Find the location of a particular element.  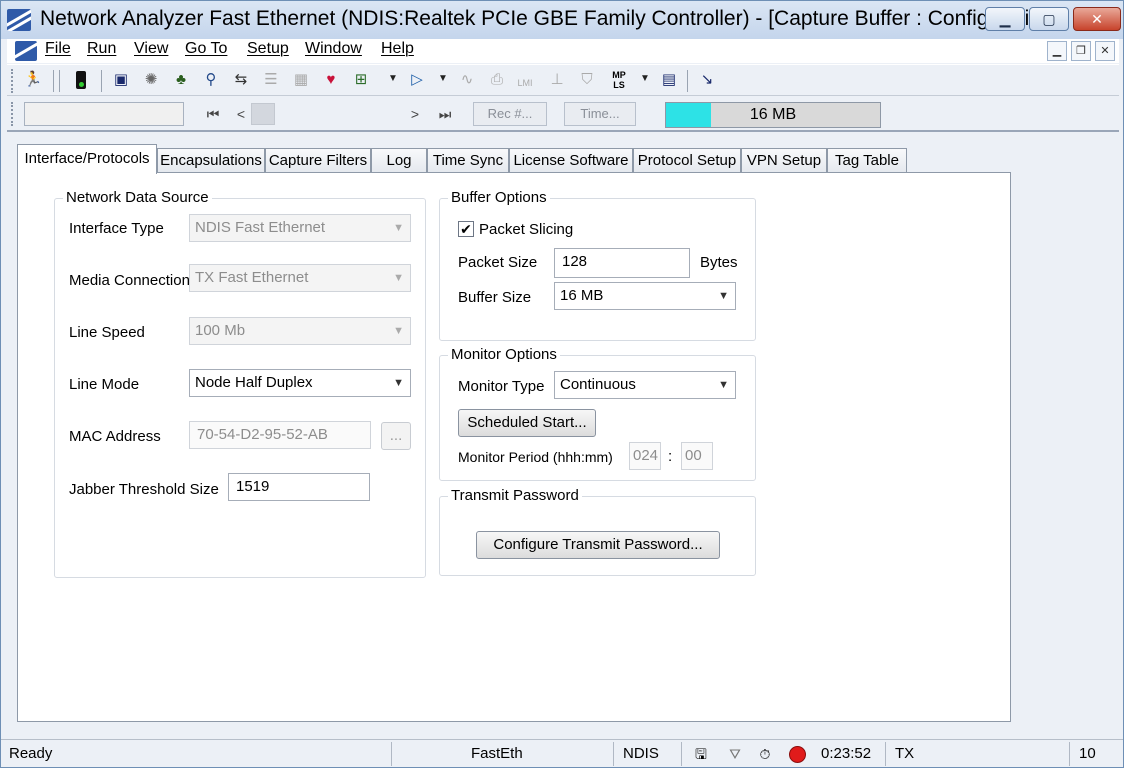

buffer-size-select: 16 MB ▼ is located at coordinates (645, 296).